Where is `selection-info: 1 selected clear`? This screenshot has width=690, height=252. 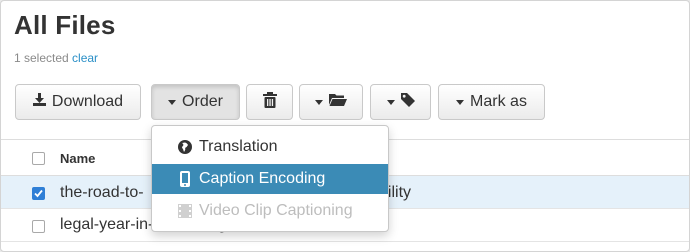
selection-info: 1 selected clear is located at coordinates (56, 58).